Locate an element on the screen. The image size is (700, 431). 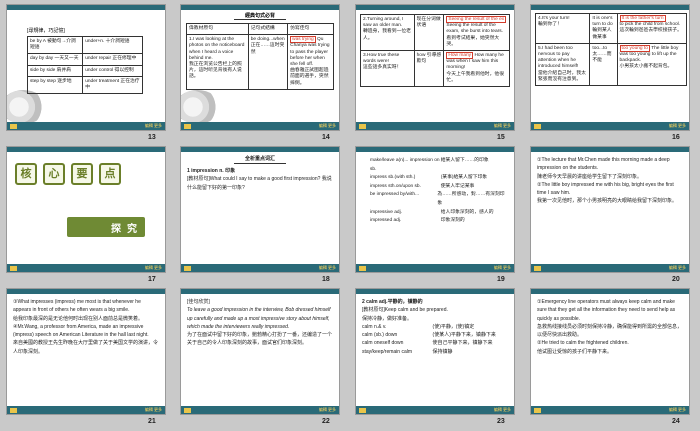
table-cell: 輪到你了！ is located at coordinates (550, 25).